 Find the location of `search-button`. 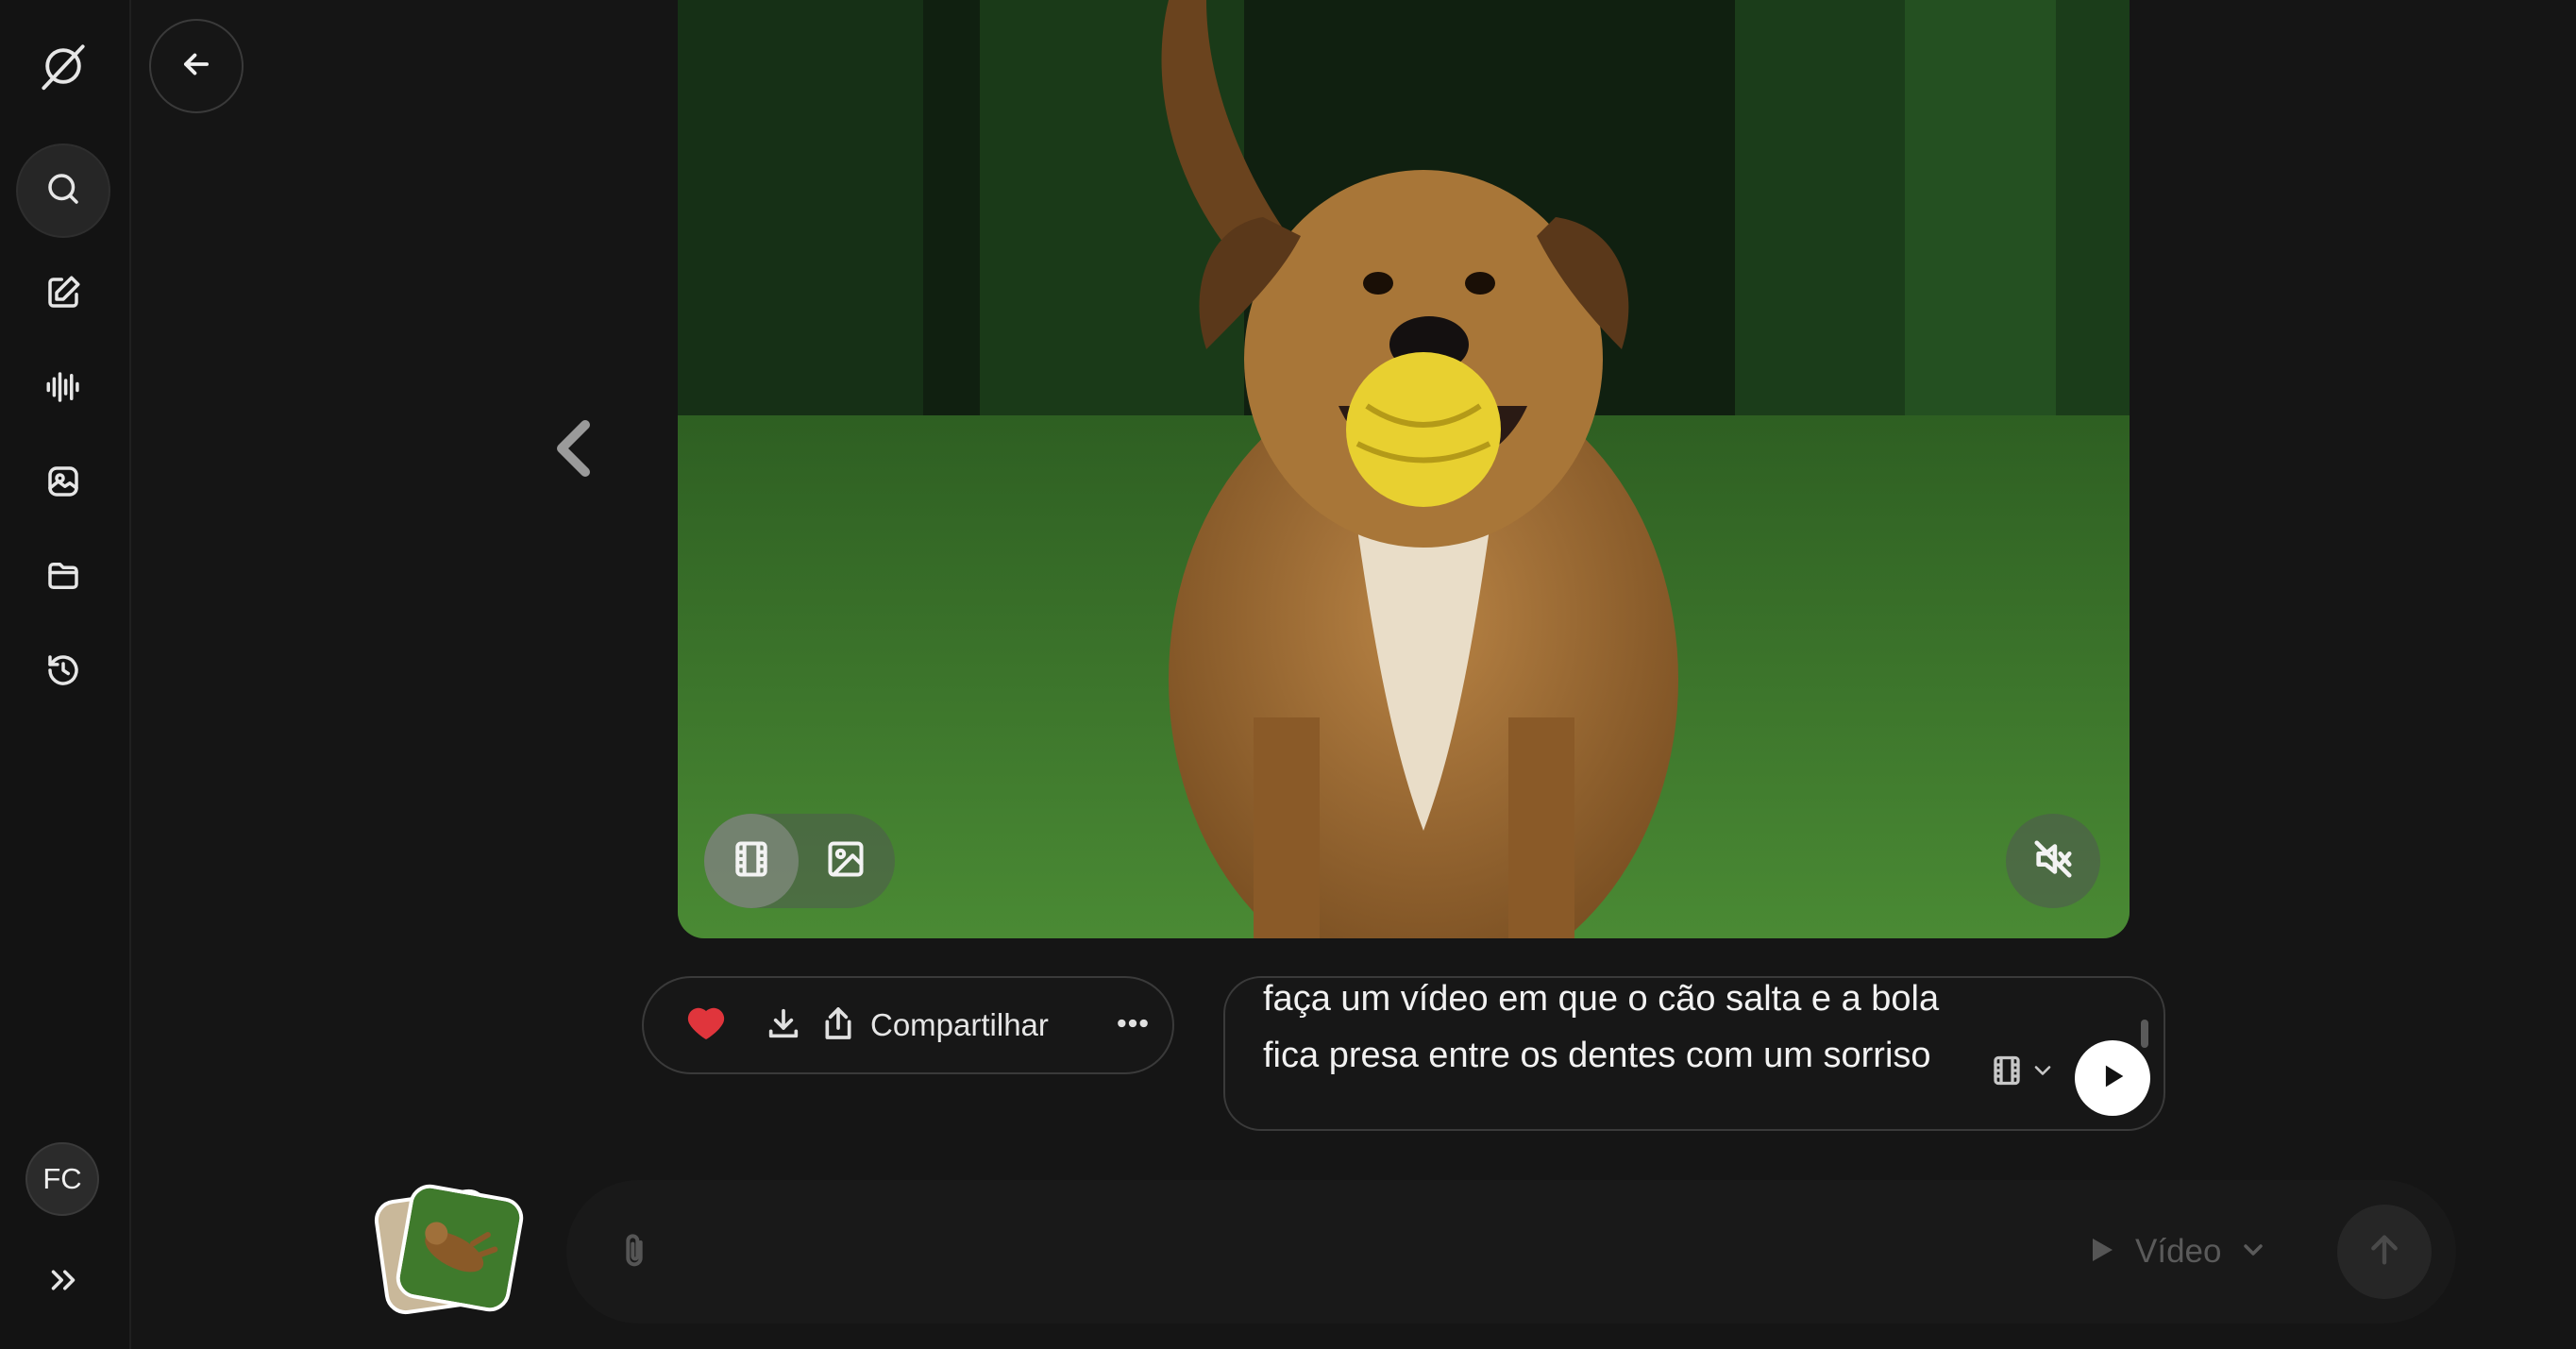

search-button is located at coordinates (63, 190).